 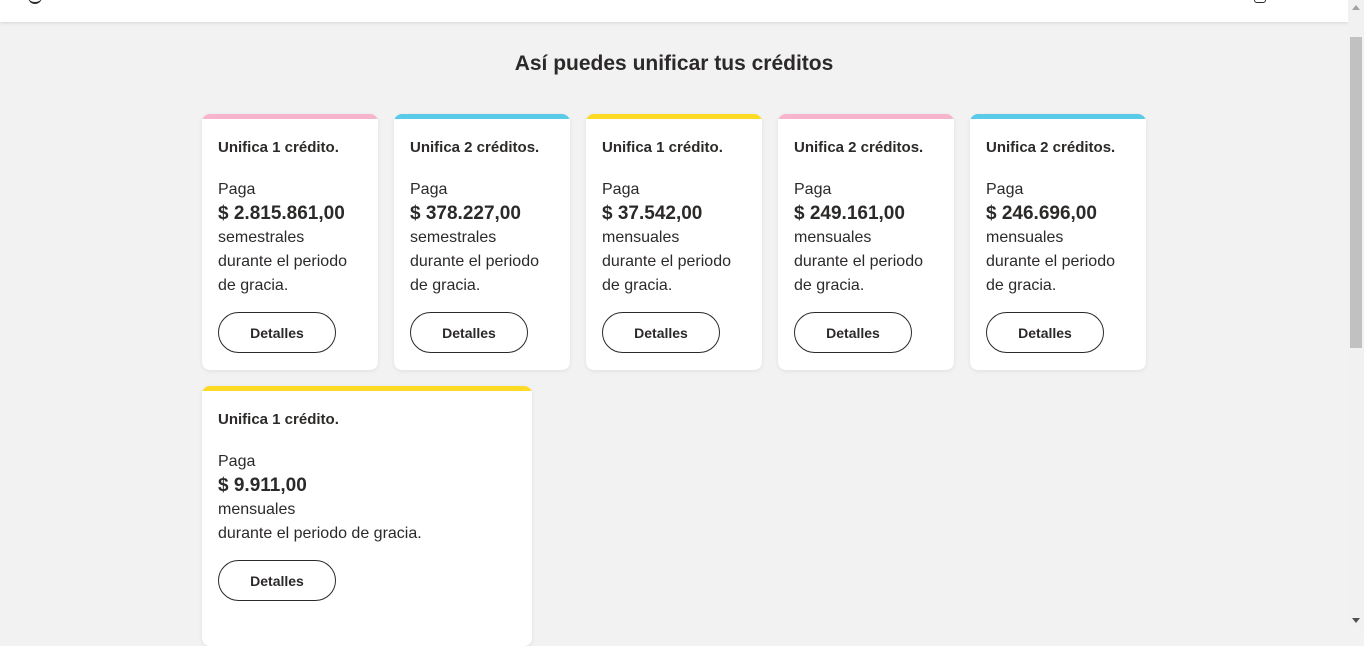 I want to click on payment-amount: $ 9.911,00, so click(x=262, y=485).